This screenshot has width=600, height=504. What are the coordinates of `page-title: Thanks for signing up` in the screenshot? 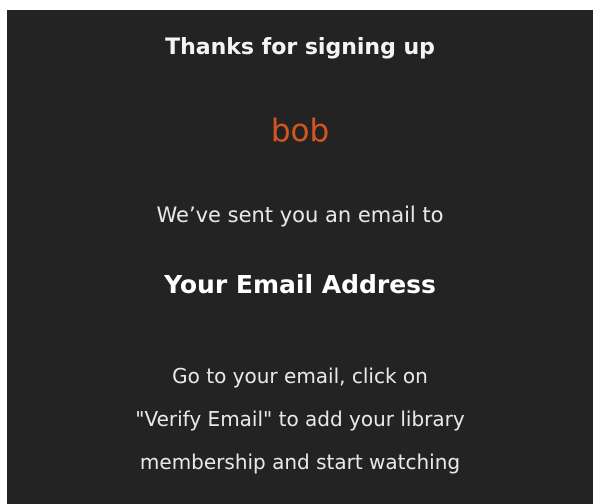 It's located at (300, 47).